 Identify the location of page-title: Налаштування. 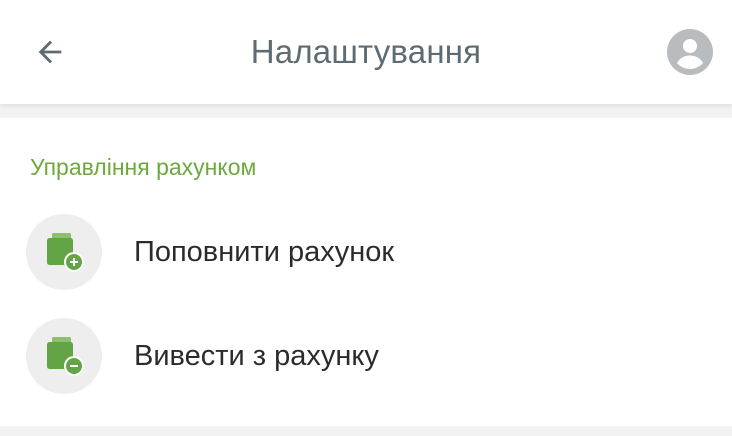
(366, 51).